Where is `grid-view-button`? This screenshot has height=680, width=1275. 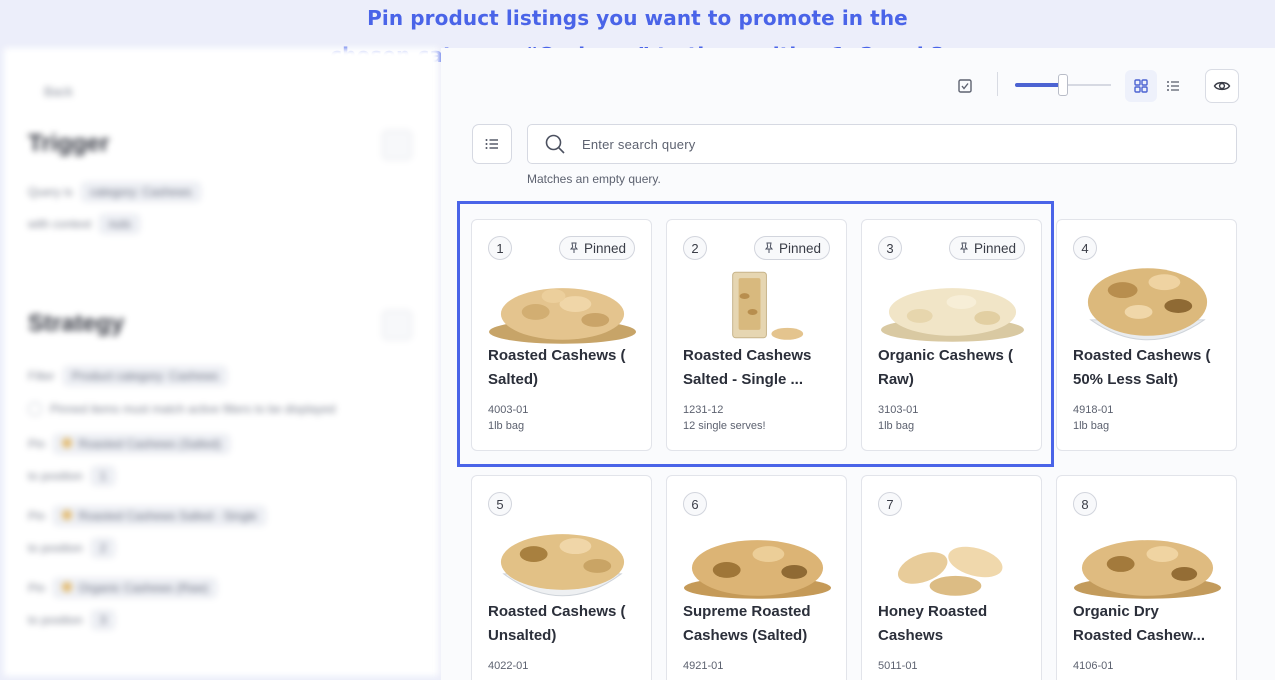 grid-view-button is located at coordinates (1141, 86).